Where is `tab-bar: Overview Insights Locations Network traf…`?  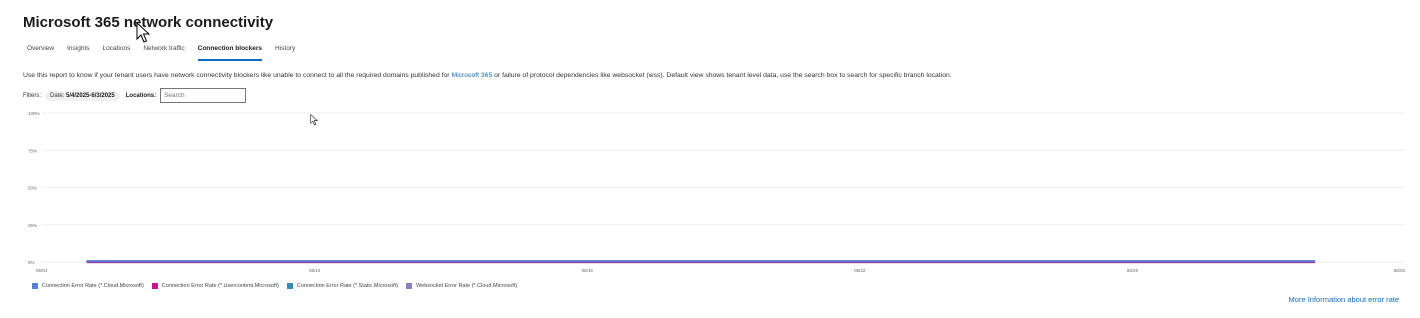 tab-bar: Overview Insights Locations Network traf… is located at coordinates (167, 53).